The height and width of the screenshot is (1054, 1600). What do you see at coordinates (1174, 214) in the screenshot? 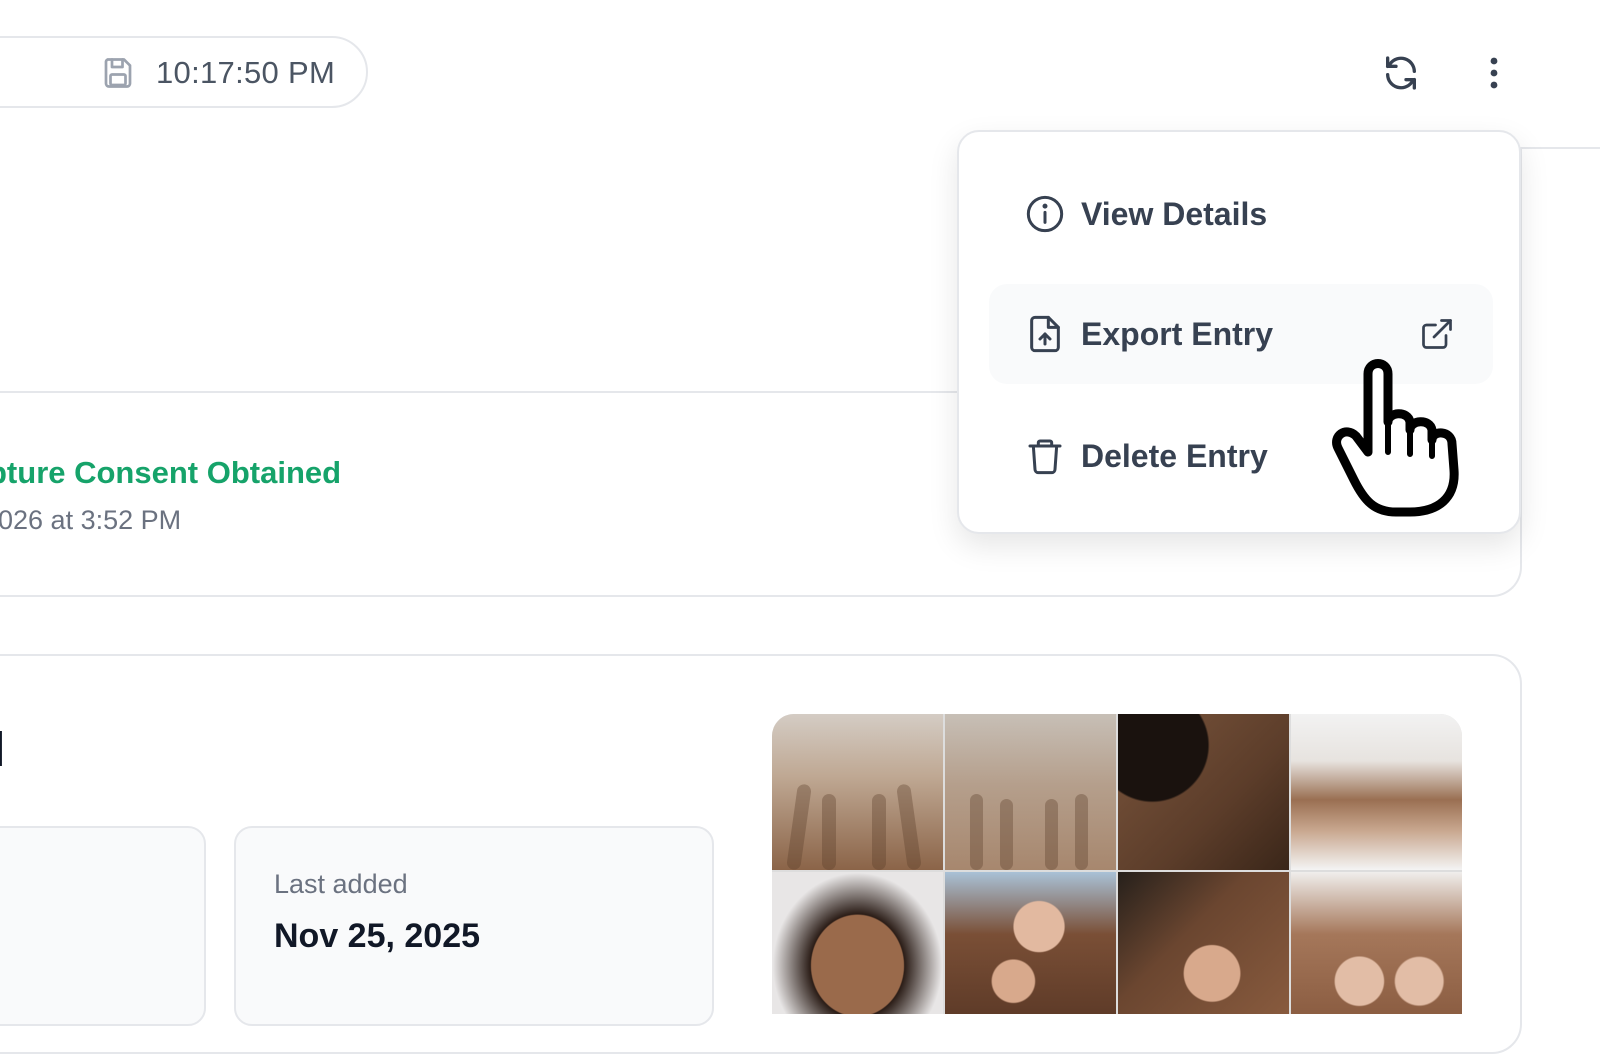
I see `menu-item-label: View Details` at bounding box center [1174, 214].